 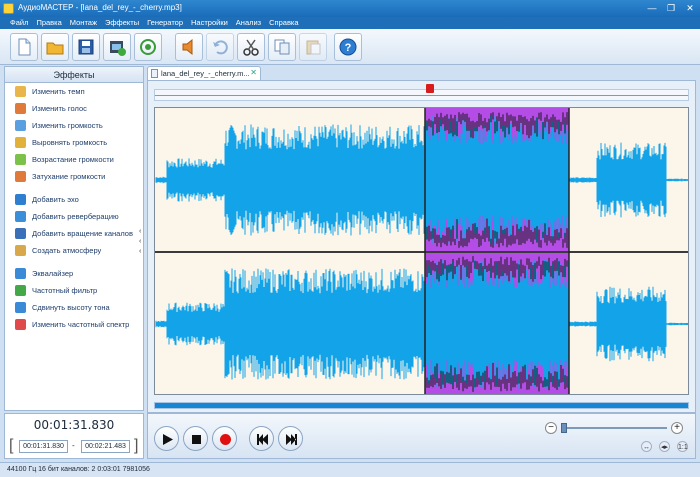 I want to click on window-controls: — ❐ ✕, so click(x=671, y=8).